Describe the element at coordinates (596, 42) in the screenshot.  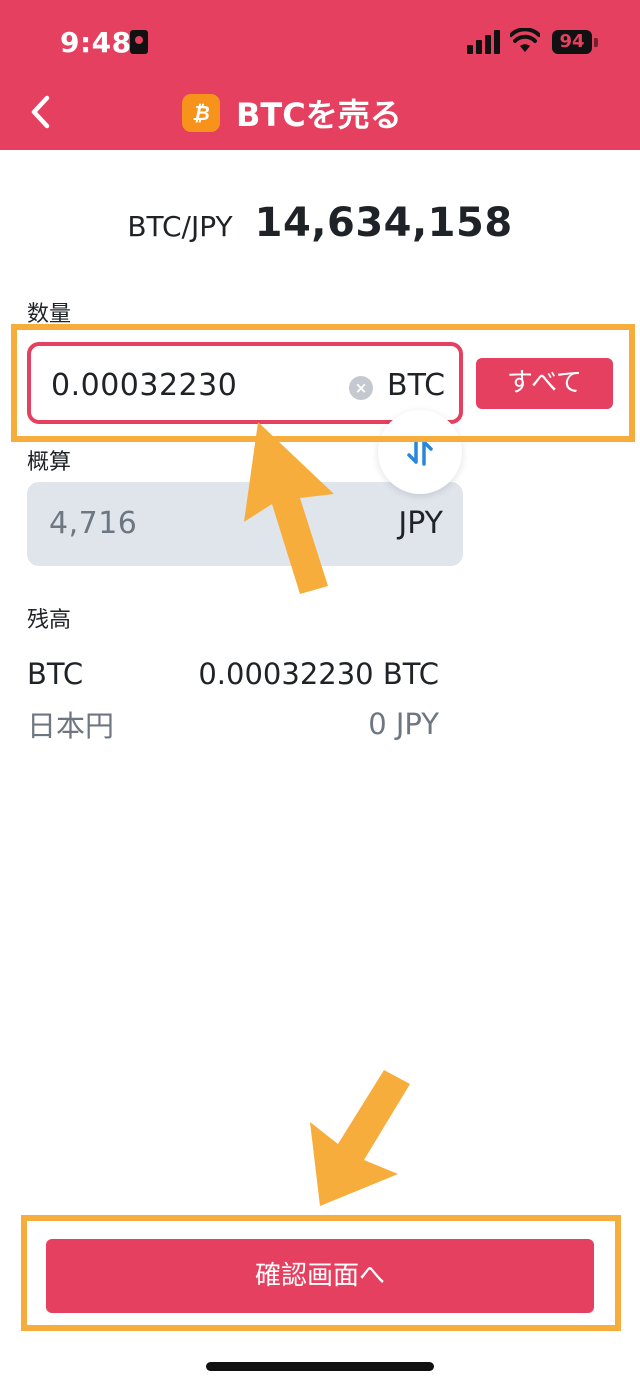
I see `battery-tip` at that location.